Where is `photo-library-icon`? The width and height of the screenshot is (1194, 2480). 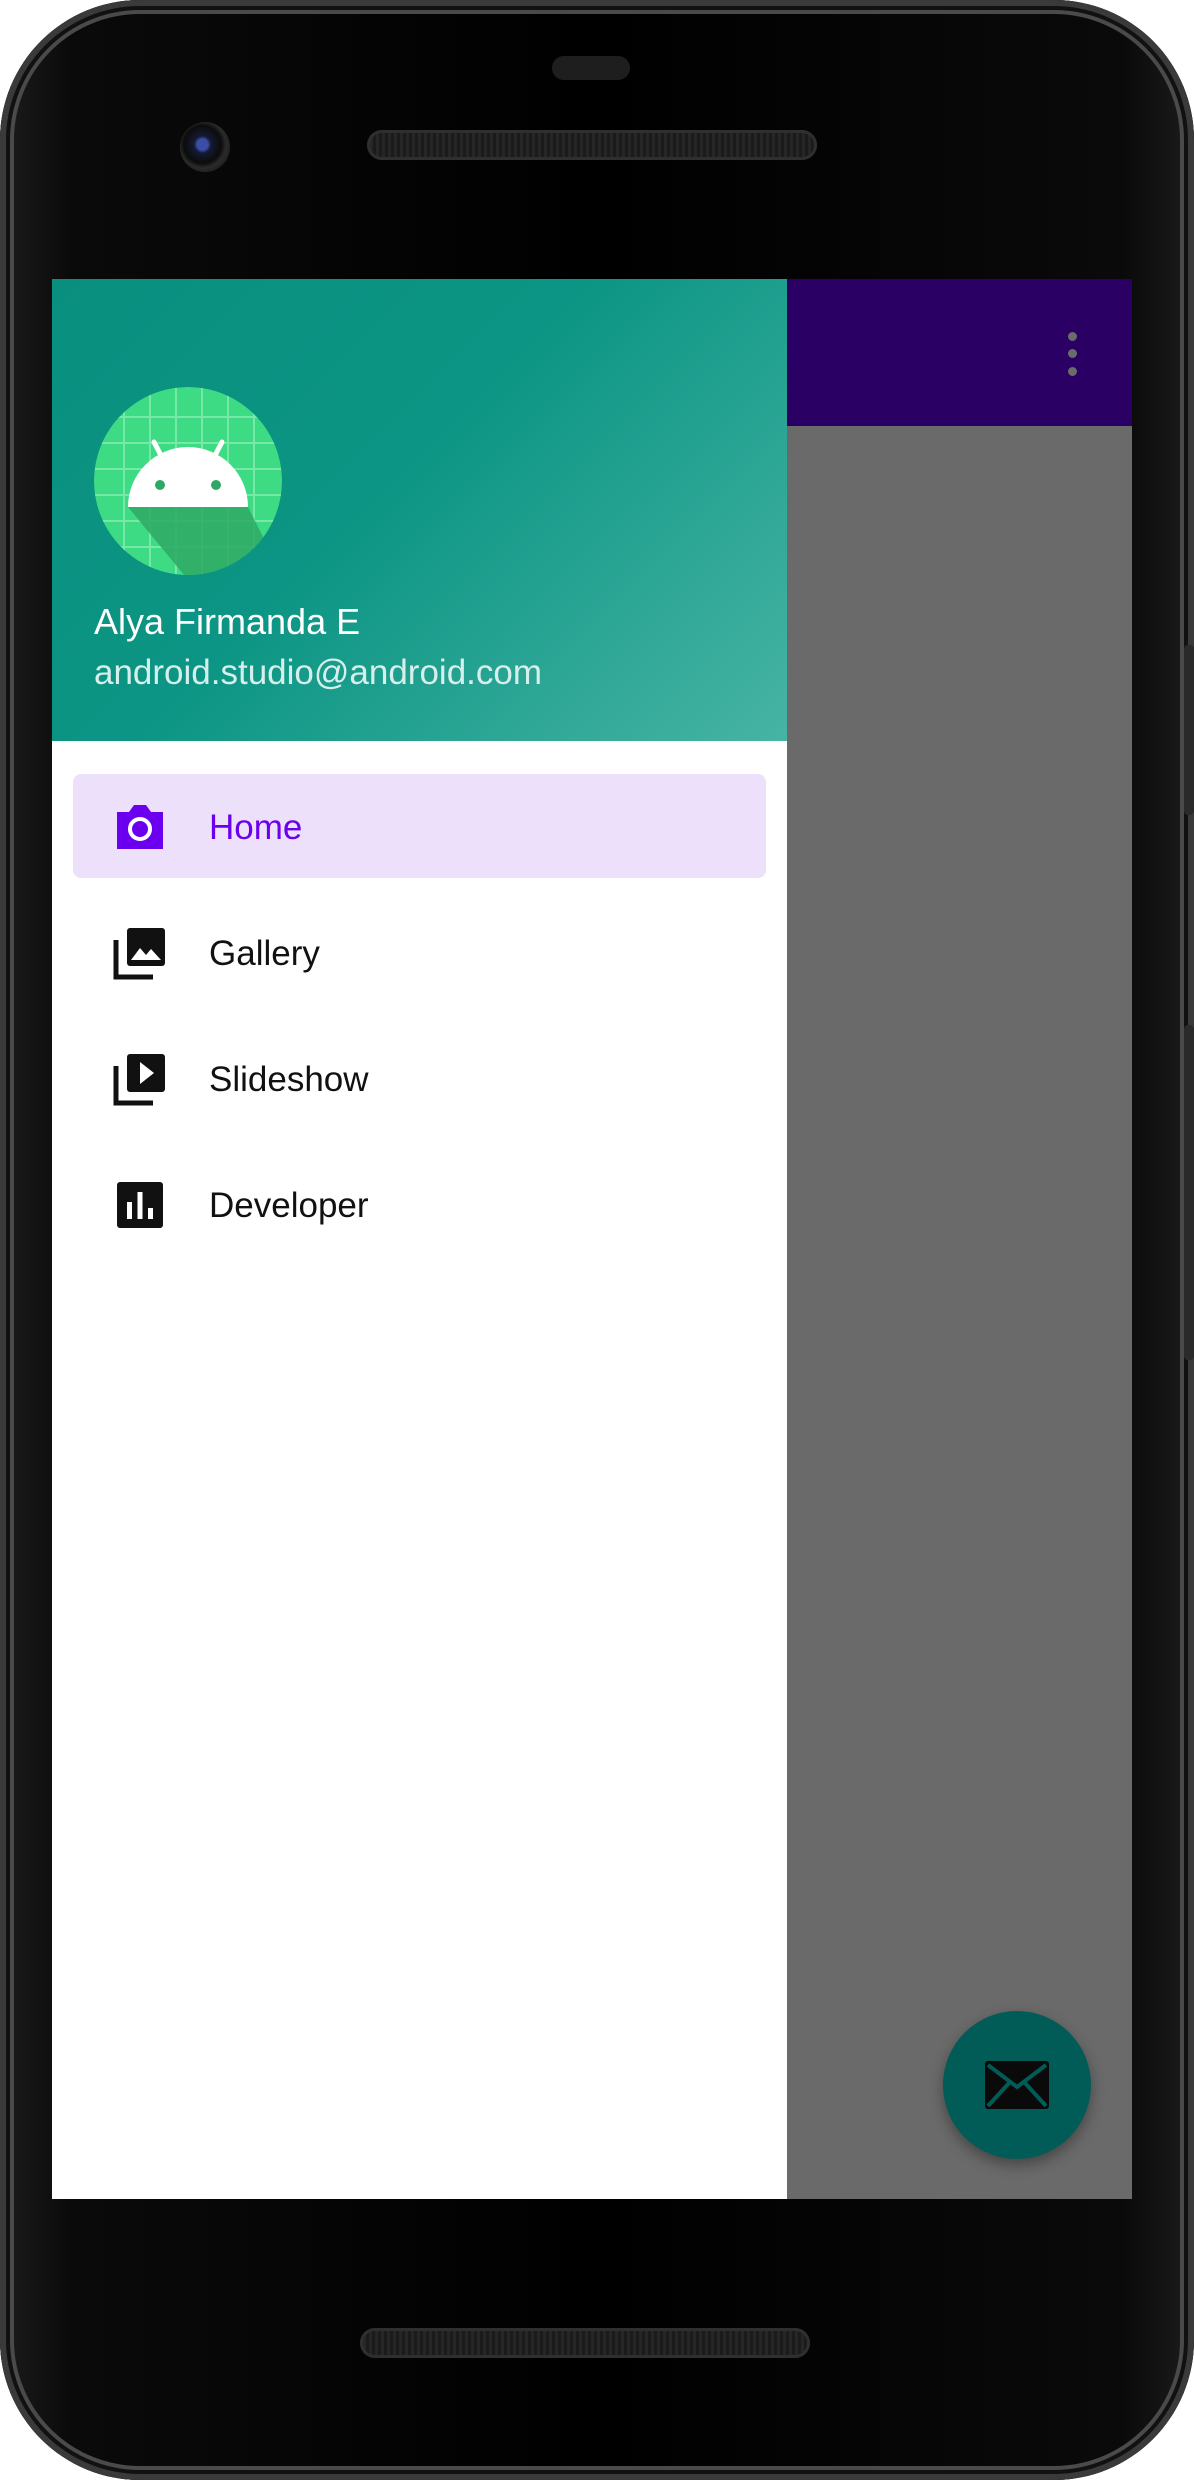
photo-library-icon is located at coordinates (139, 954).